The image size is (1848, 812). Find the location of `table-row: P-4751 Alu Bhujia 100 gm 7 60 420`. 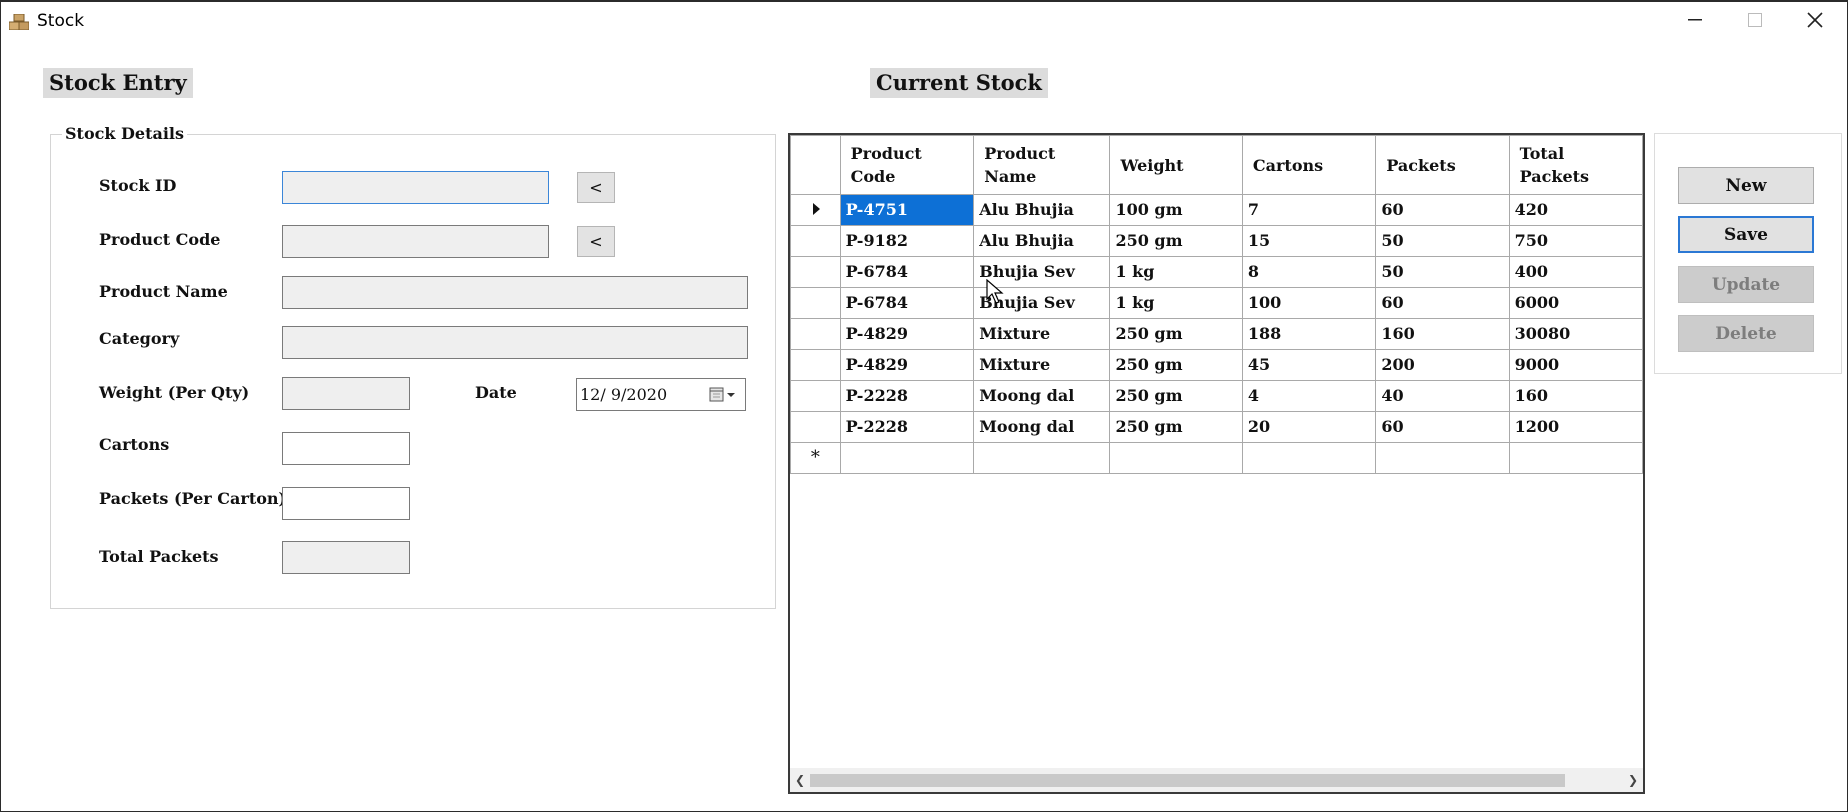

table-row: P-4751 Alu Bhujia 100 gm 7 60 420 is located at coordinates (1216, 210).